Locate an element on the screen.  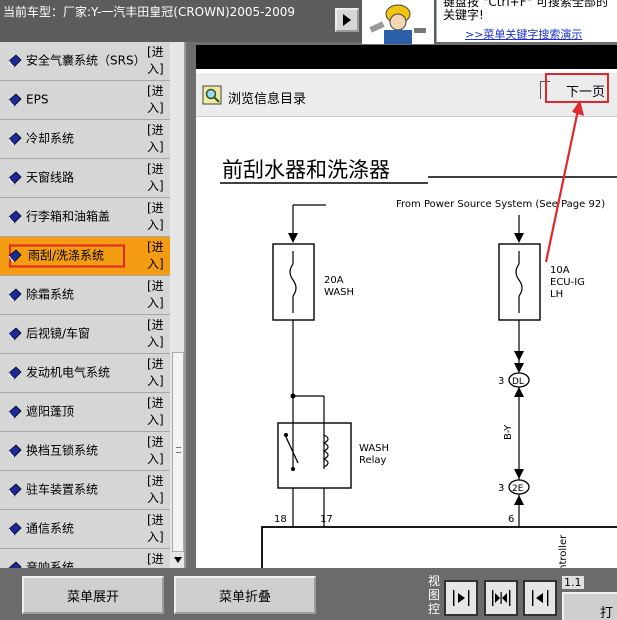
search-demo-link: >>菜单关键字搜索演示 is located at coordinates (523, 34).